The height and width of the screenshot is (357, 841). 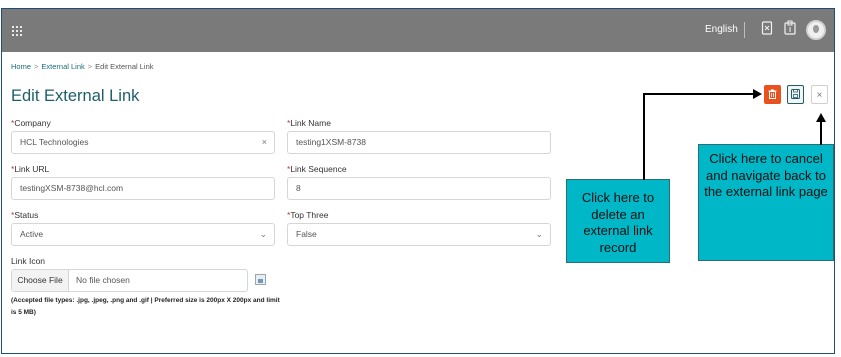 I want to click on top-three-value: False, so click(x=306, y=234).